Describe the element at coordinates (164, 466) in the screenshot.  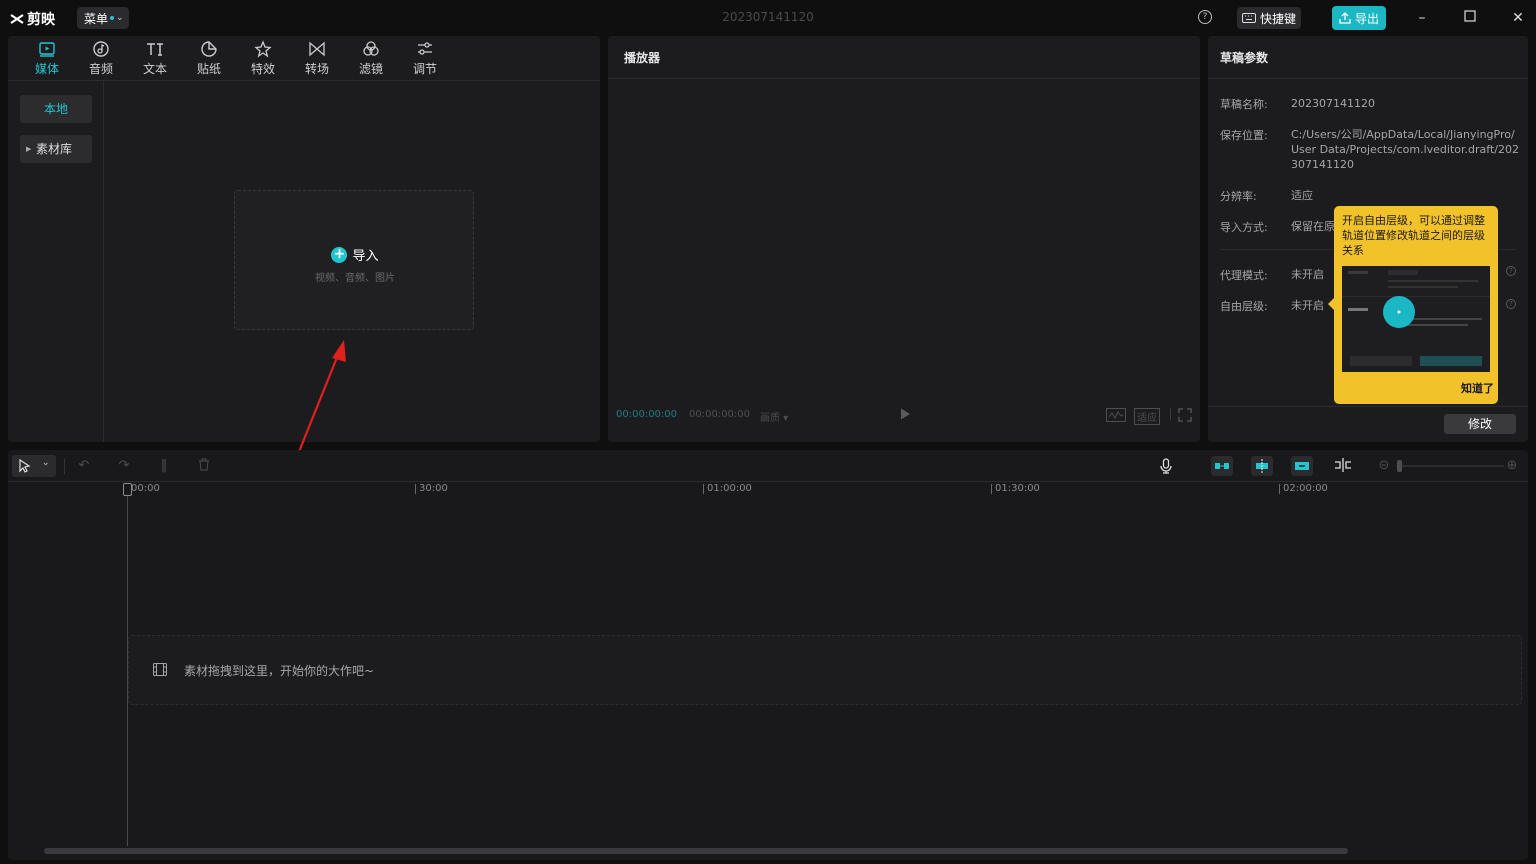
I see `split-icon: ‖` at that location.